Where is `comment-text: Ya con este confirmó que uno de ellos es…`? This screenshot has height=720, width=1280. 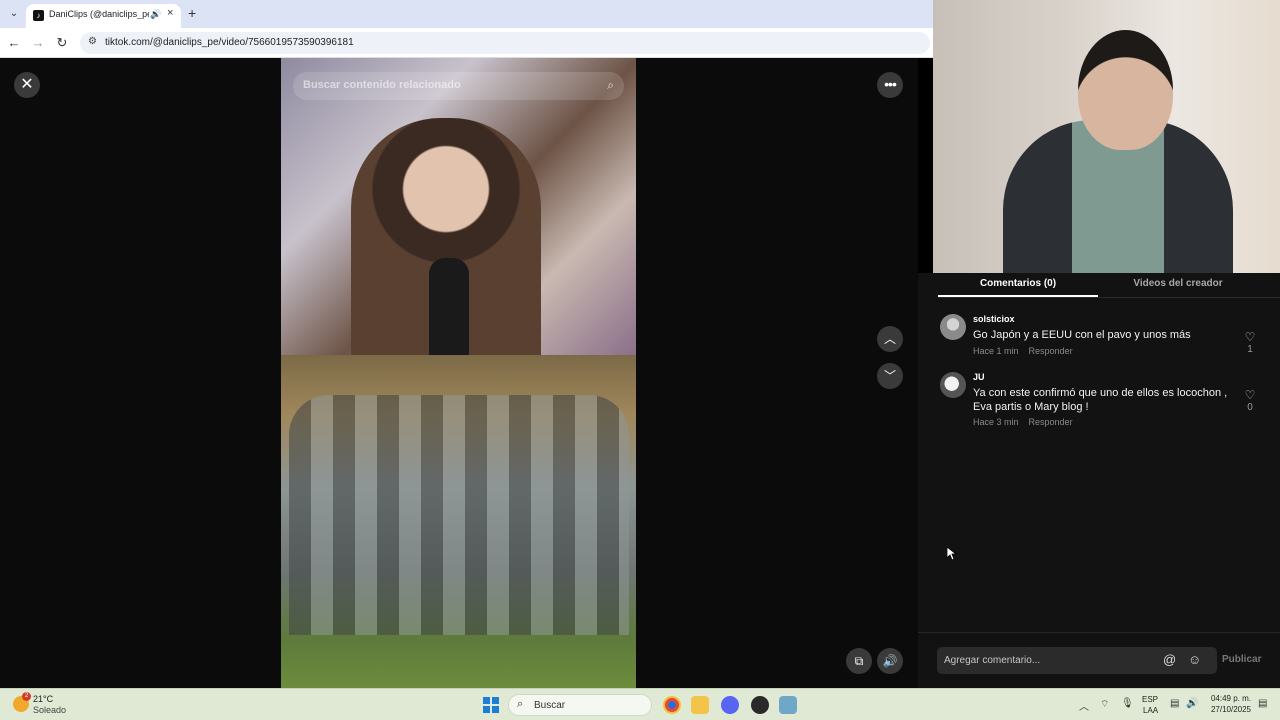 comment-text: Ya con este confirmó que uno de ellos es… is located at coordinates (1100, 400).